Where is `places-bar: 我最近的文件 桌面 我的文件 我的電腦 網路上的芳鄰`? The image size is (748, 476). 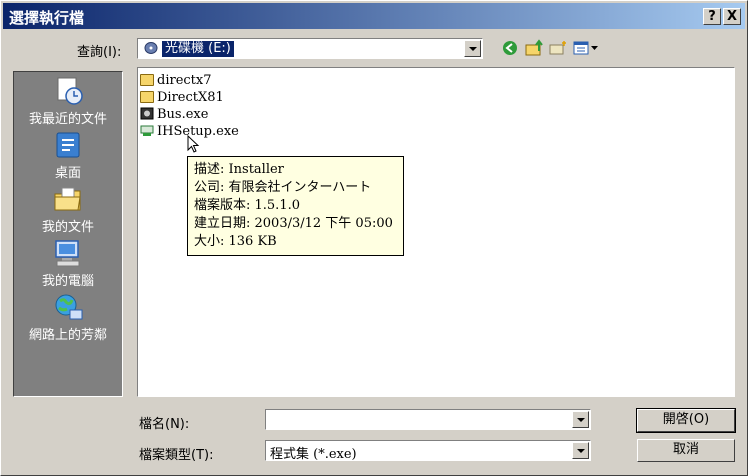
places-bar: 我最近的文件 桌面 我的文件 我的電腦 網路上的芳鄰 is located at coordinates (68, 234).